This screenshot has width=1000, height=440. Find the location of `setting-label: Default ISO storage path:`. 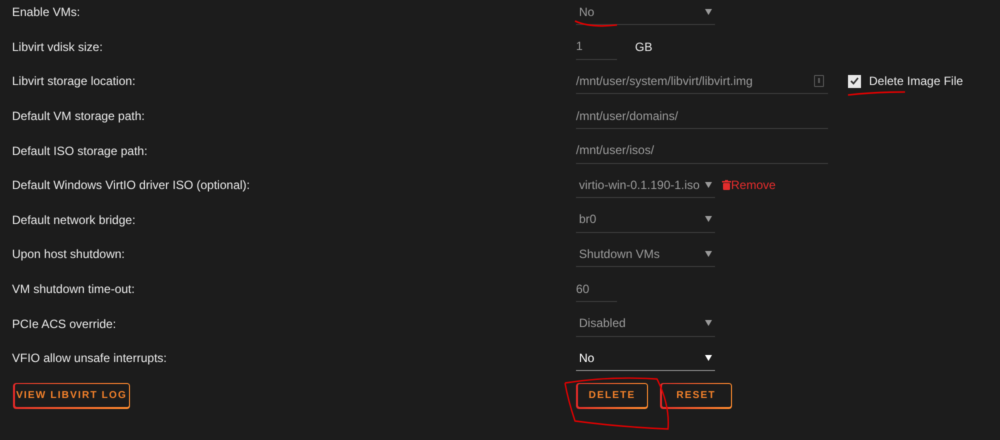

setting-label: Default ISO storage path: is located at coordinates (79, 151).